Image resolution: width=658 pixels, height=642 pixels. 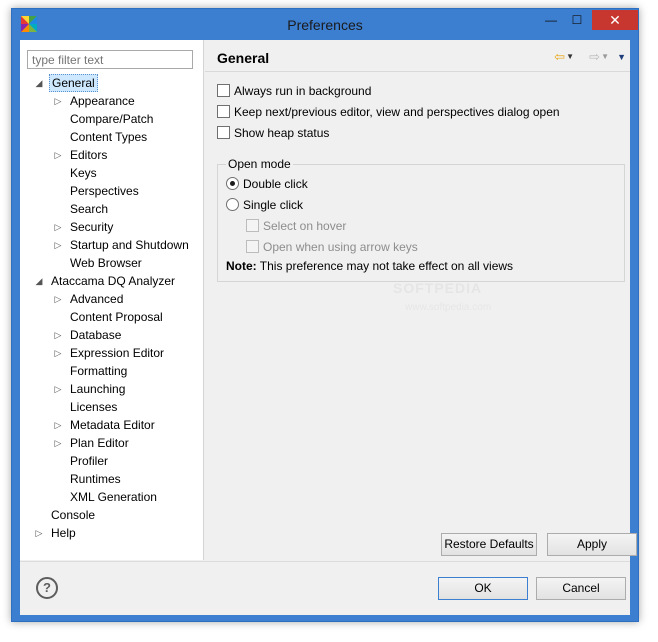 What do you see at coordinates (112, 155) in the screenshot?
I see `tree-item: ▷ Editors` at bounding box center [112, 155].